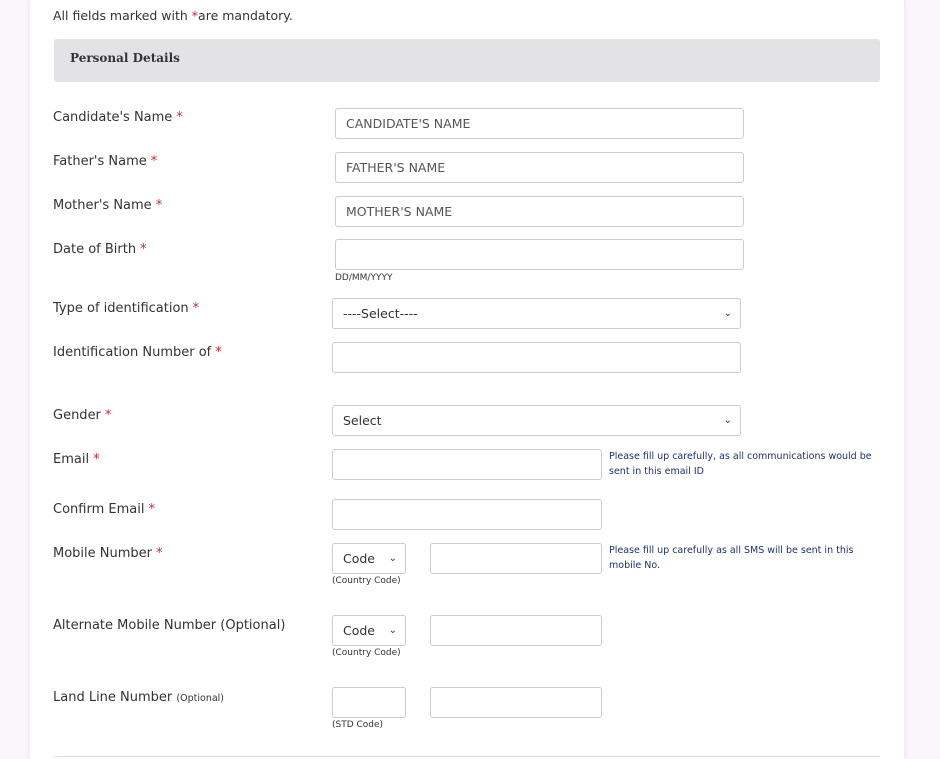 This screenshot has width=940, height=759. What do you see at coordinates (102, 205) in the screenshot?
I see `mother-name-label-text: Mother's Name` at bounding box center [102, 205].